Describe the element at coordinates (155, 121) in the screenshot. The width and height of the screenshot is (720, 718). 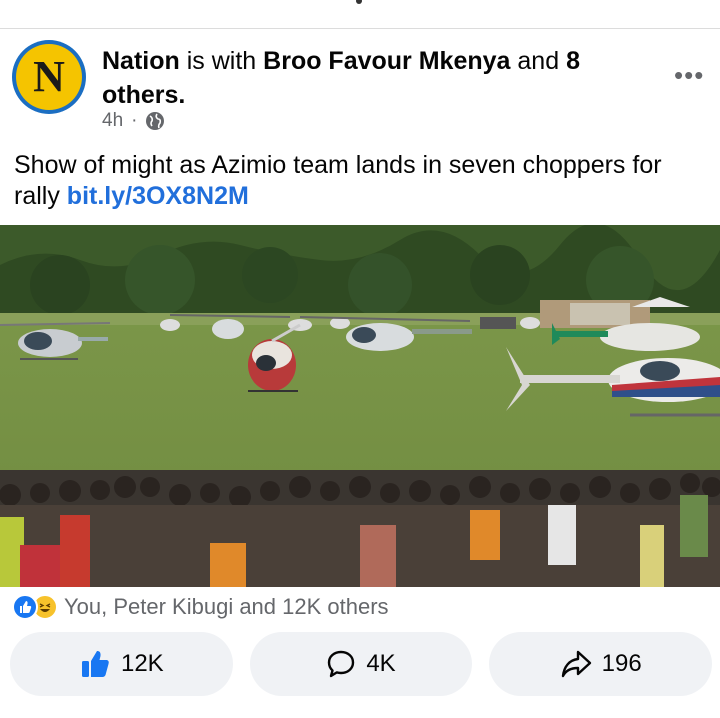
I see `globe-icon` at that location.